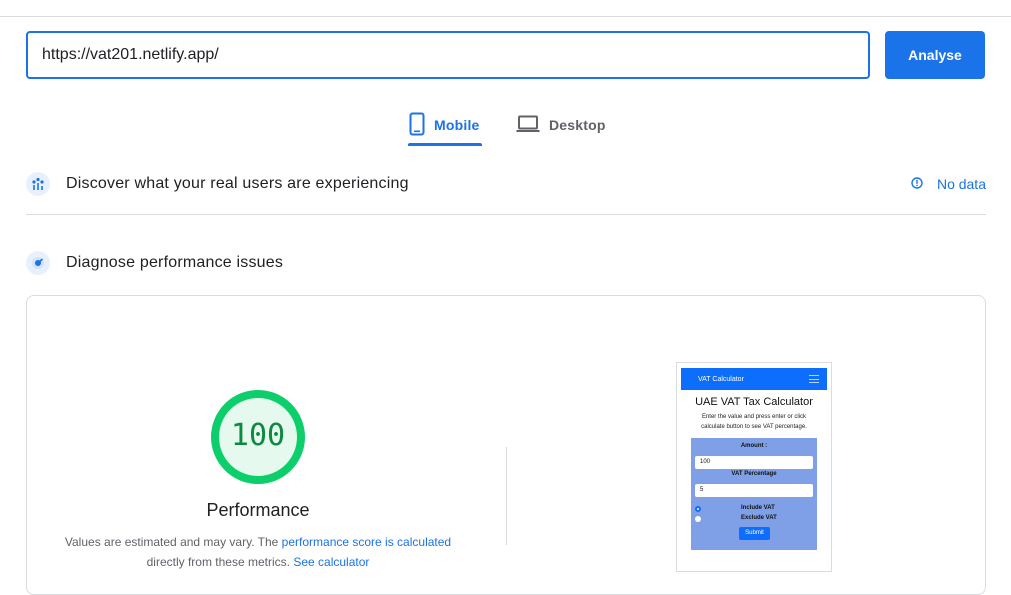  I want to click on tab-desktop: Desktop, so click(561, 125).